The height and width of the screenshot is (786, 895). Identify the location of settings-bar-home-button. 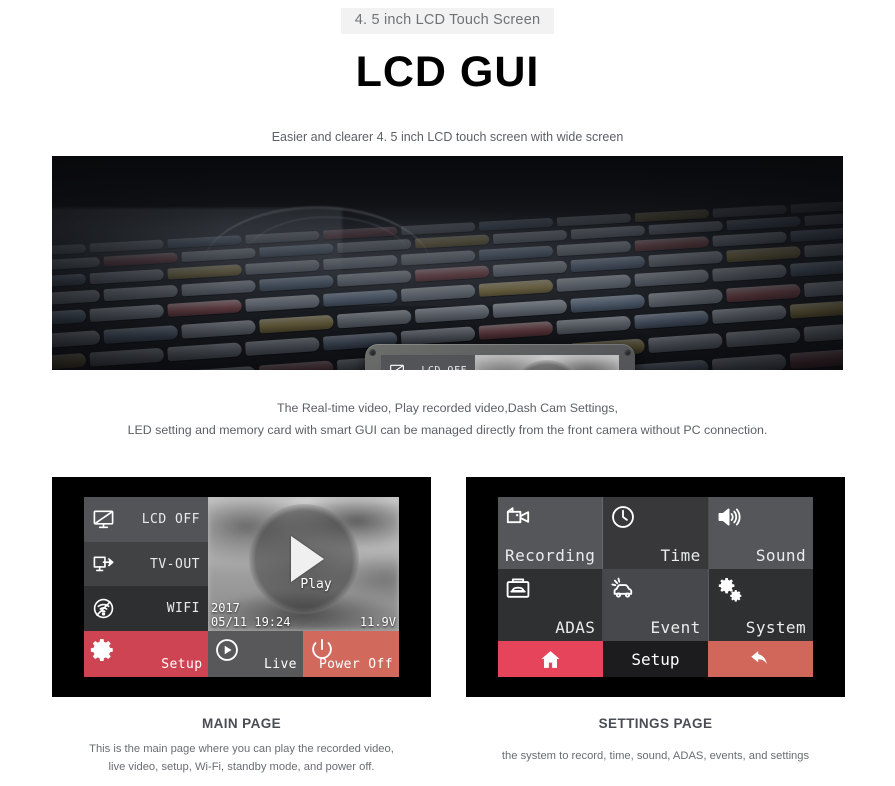
(550, 659).